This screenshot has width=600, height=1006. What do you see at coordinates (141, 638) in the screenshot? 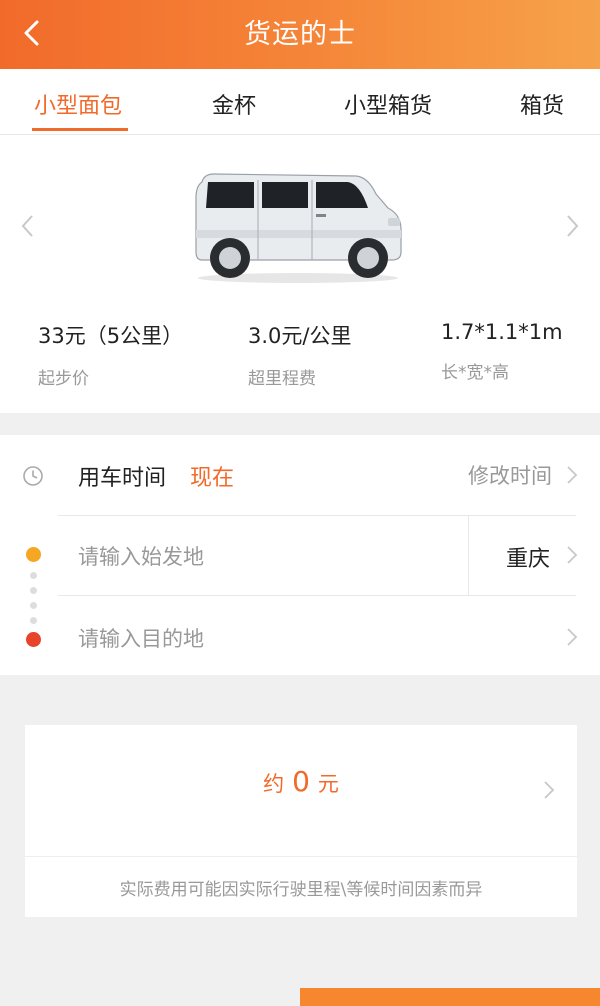
I see `destination-input: 请输入目的地` at bounding box center [141, 638].